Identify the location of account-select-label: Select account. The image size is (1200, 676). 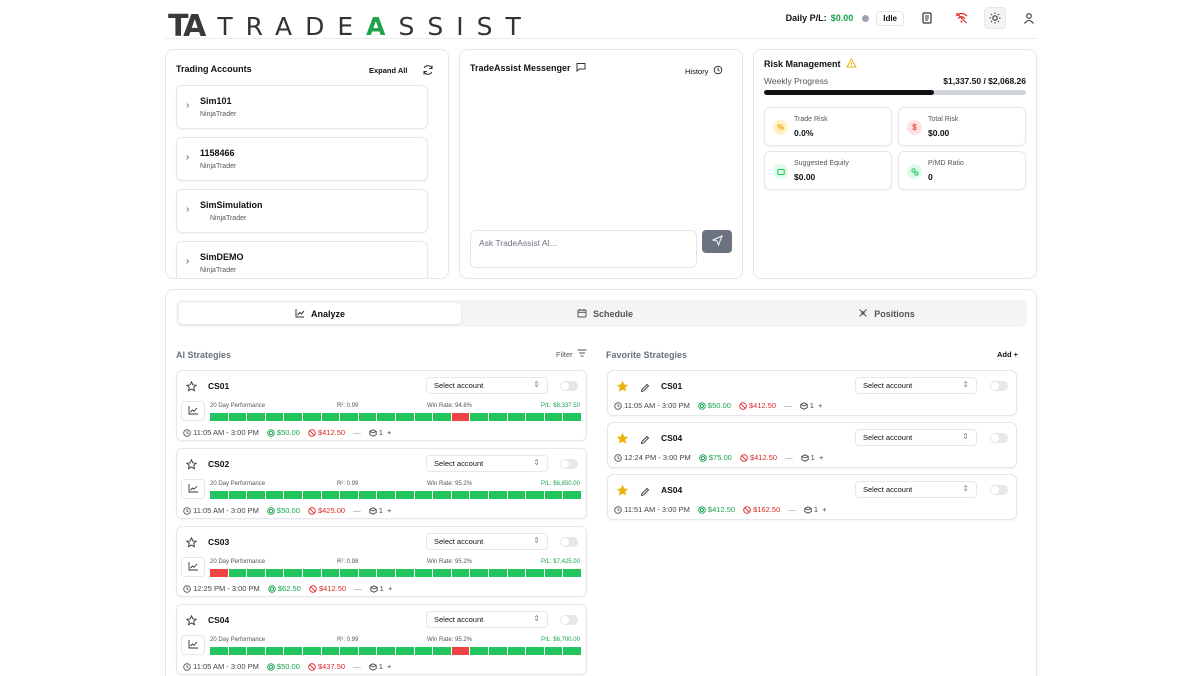
(459, 541).